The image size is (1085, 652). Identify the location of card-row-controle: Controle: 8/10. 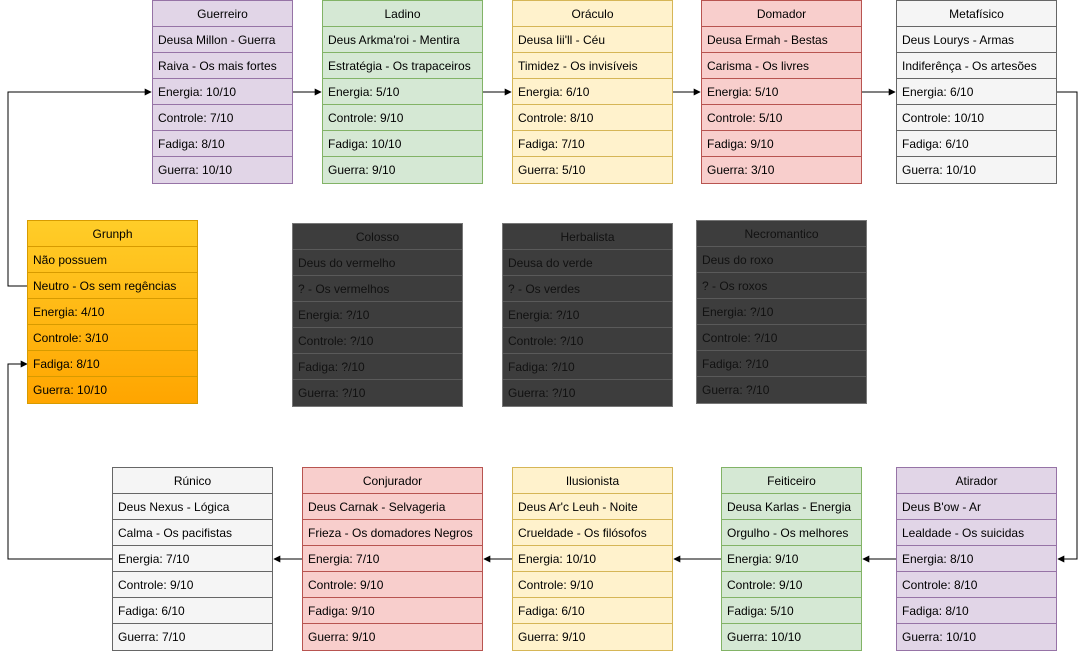
(592, 118).